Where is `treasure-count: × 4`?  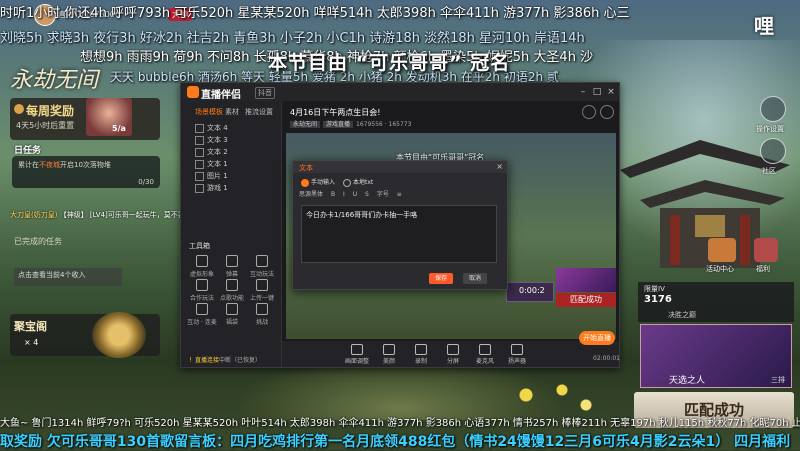 treasure-count: × 4 is located at coordinates (31, 342).